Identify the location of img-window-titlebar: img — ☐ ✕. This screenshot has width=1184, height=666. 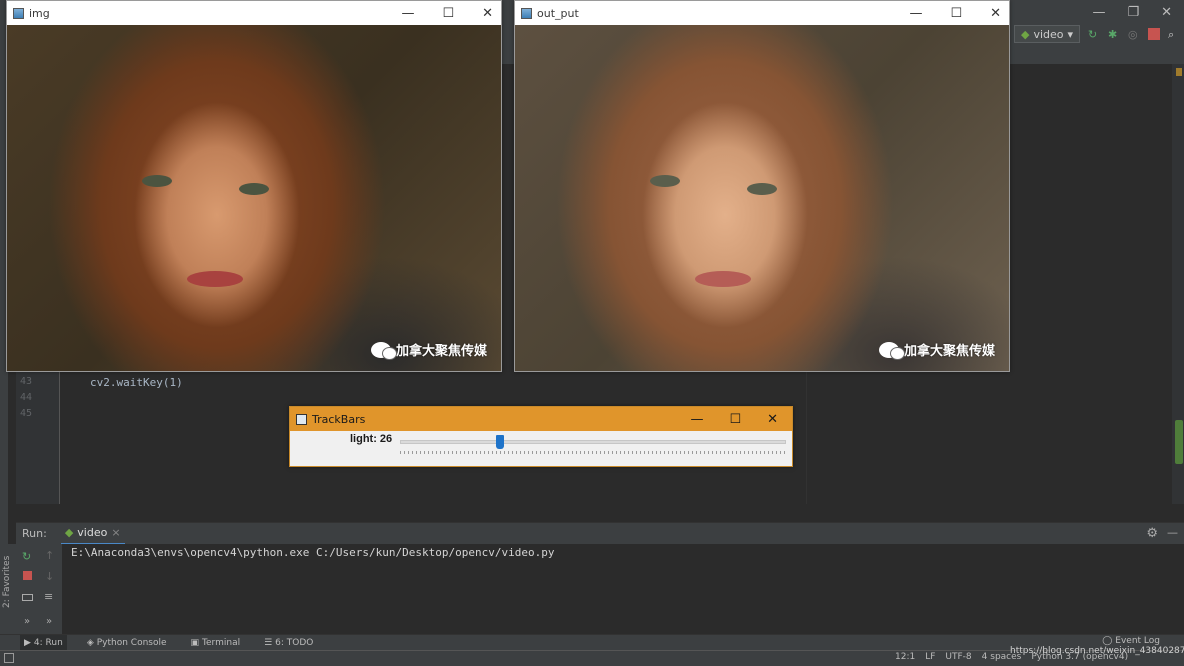
(254, 13).